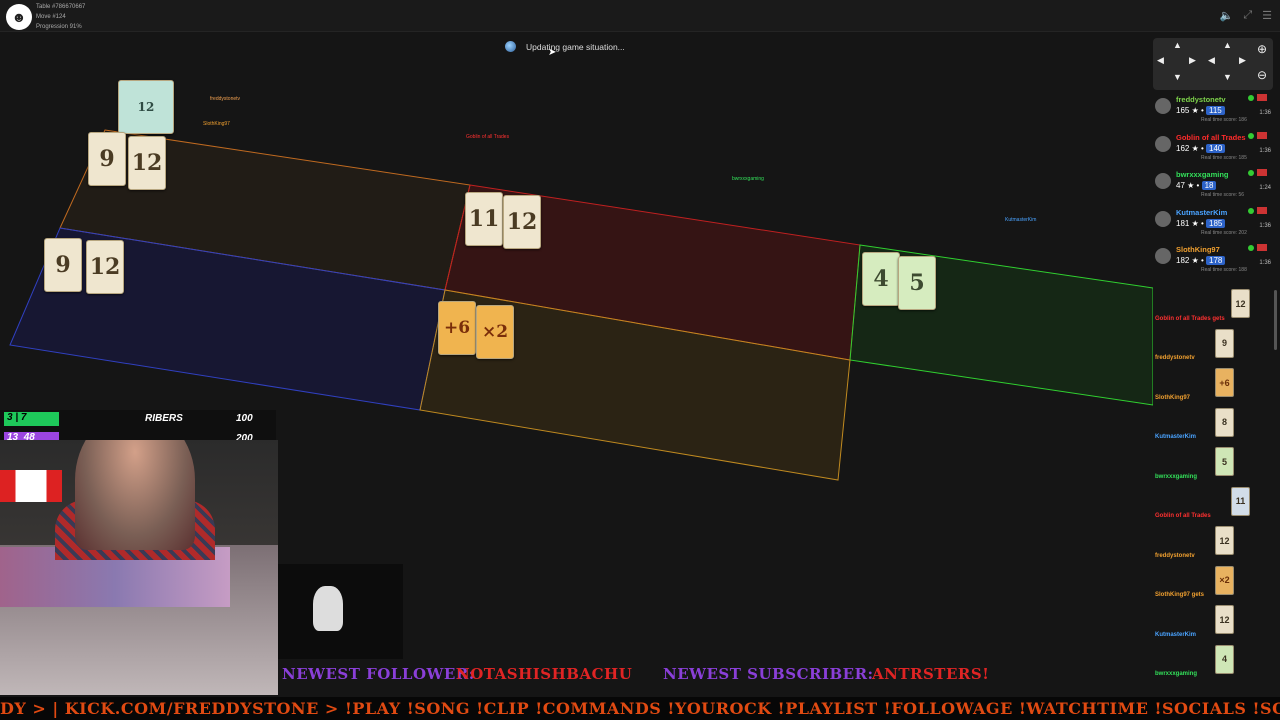 Image resolution: width=1280 pixels, height=720 pixels. What do you see at coordinates (1224, 382) in the screenshot?
I see `log-card: +6` at bounding box center [1224, 382].